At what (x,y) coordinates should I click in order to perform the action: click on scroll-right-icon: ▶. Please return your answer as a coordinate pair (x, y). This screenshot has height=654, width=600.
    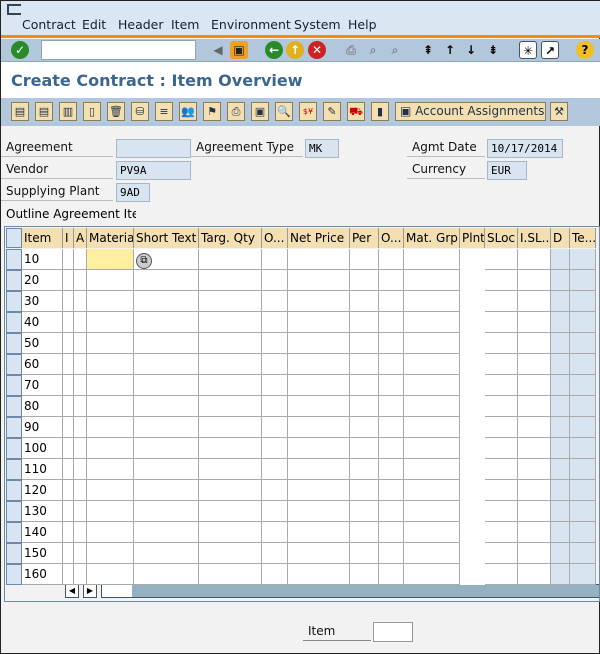
    Looking at the image, I should click on (90, 591).